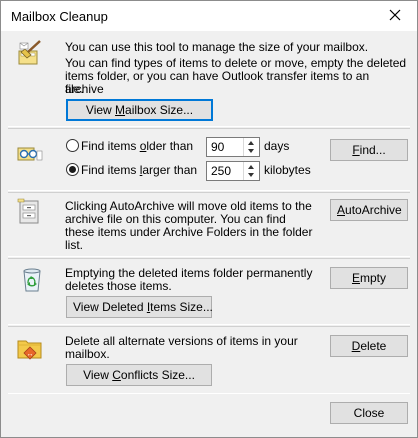 The width and height of the screenshot is (418, 438). What do you see at coordinates (120, 110) in the screenshot?
I see `view-mailbox-size-accesskey: M` at bounding box center [120, 110].